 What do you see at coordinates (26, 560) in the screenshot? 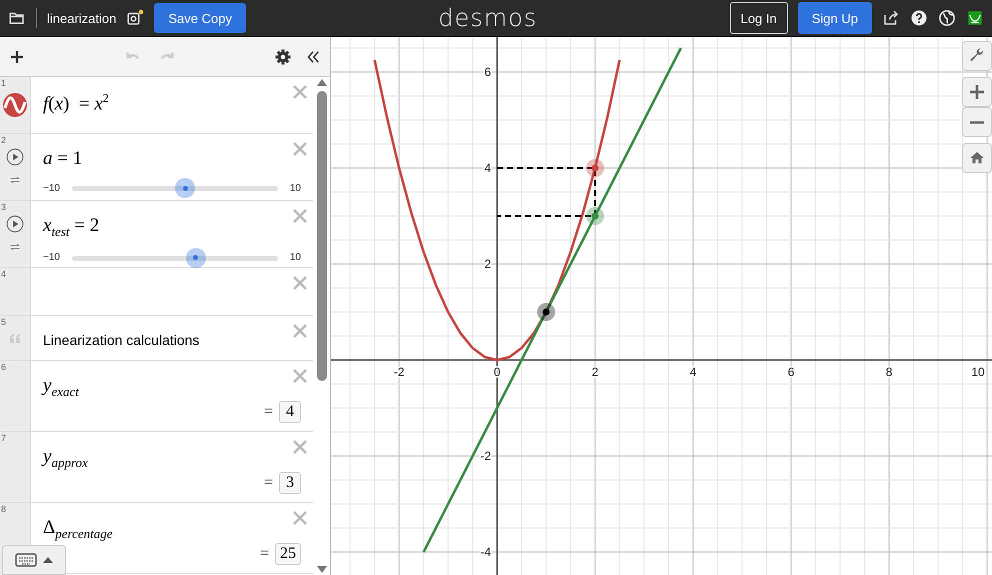
I see `keyboard-icon` at bounding box center [26, 560].